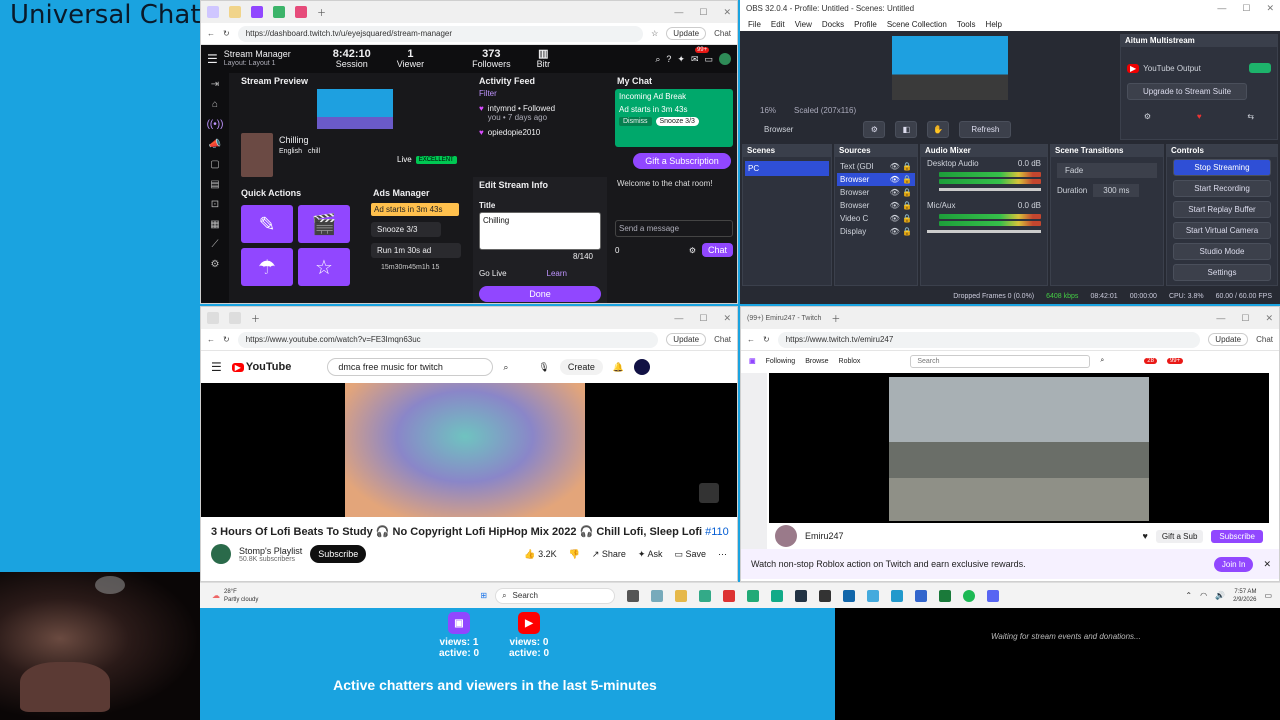 This screenshot has height=720, width=1280. What do you see at coordinates (825, 595) in the screenshot?
I see `obs-icon` at bounding box center [825, 595].